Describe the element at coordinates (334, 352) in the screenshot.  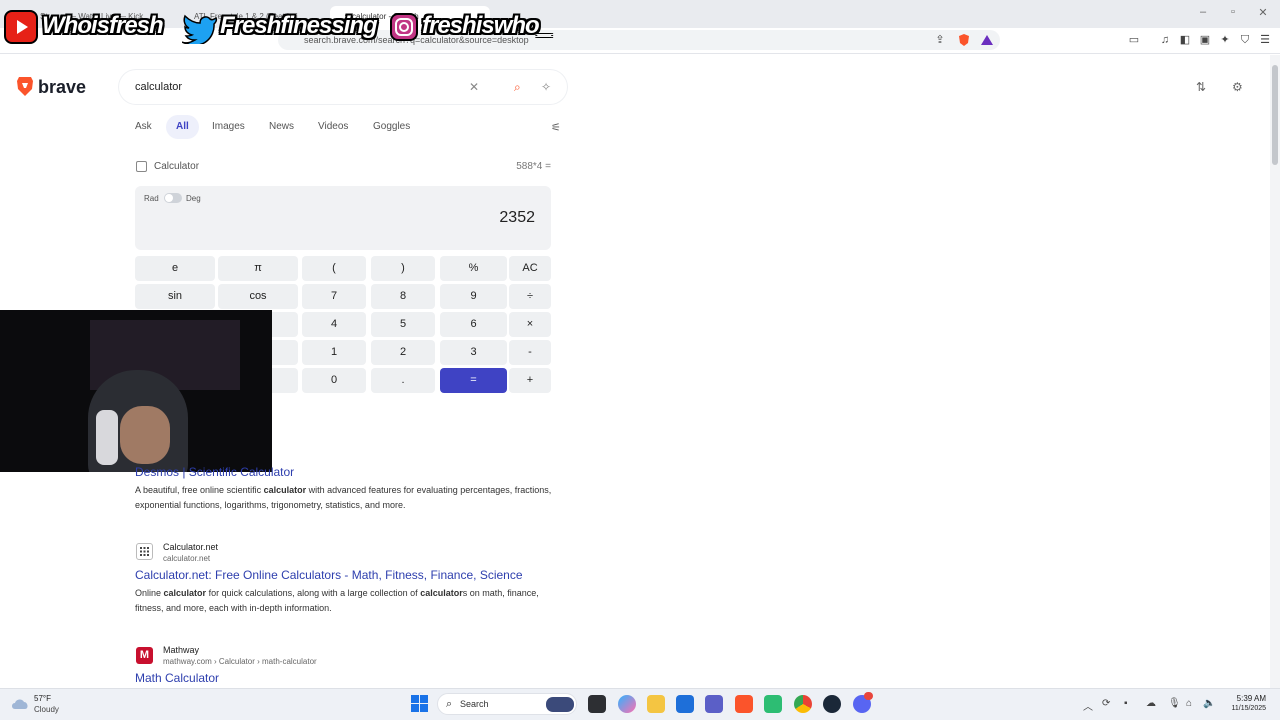
I see `calc-key: 1` at that location.